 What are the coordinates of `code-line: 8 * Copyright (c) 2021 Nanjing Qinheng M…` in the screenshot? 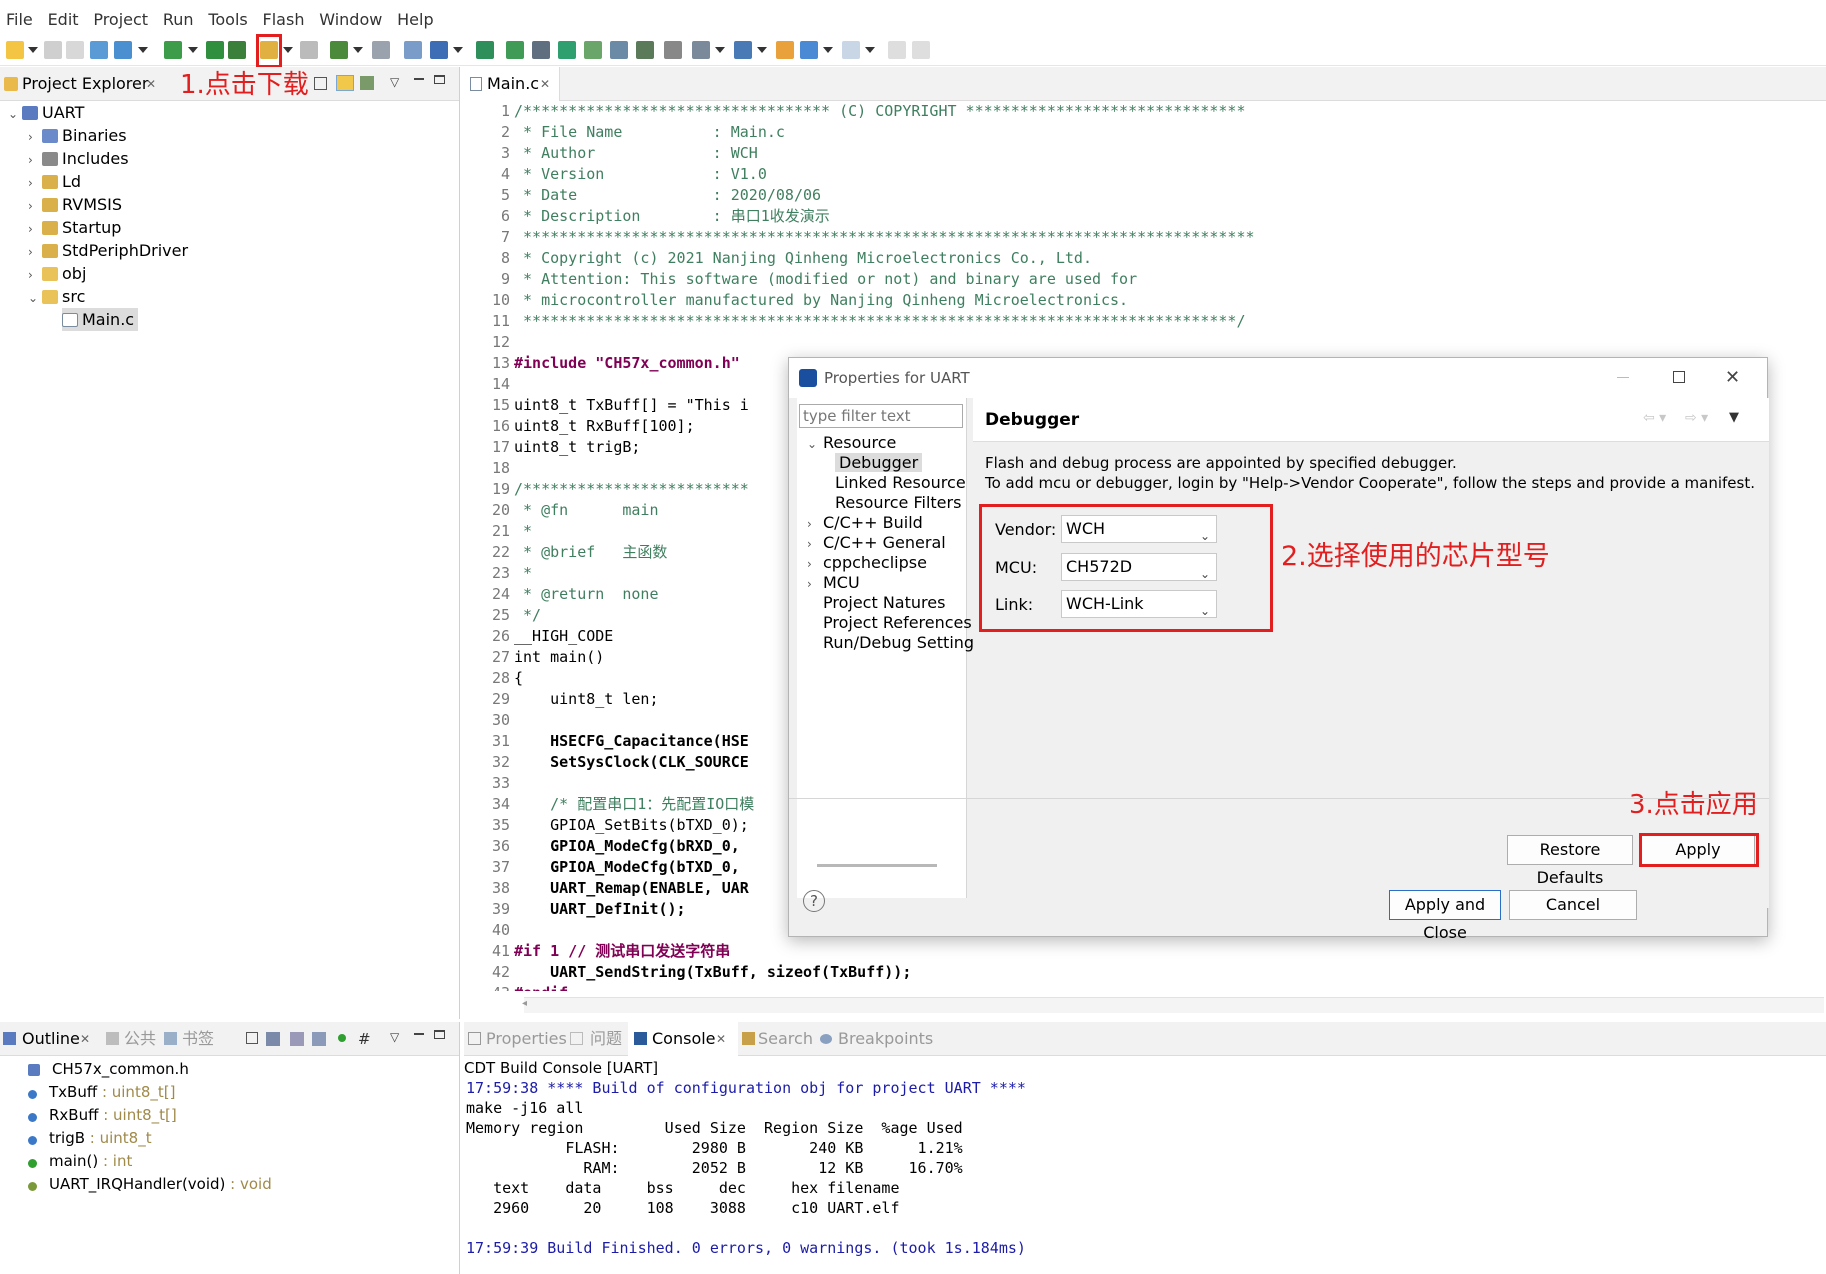 It's located at (778, 258).